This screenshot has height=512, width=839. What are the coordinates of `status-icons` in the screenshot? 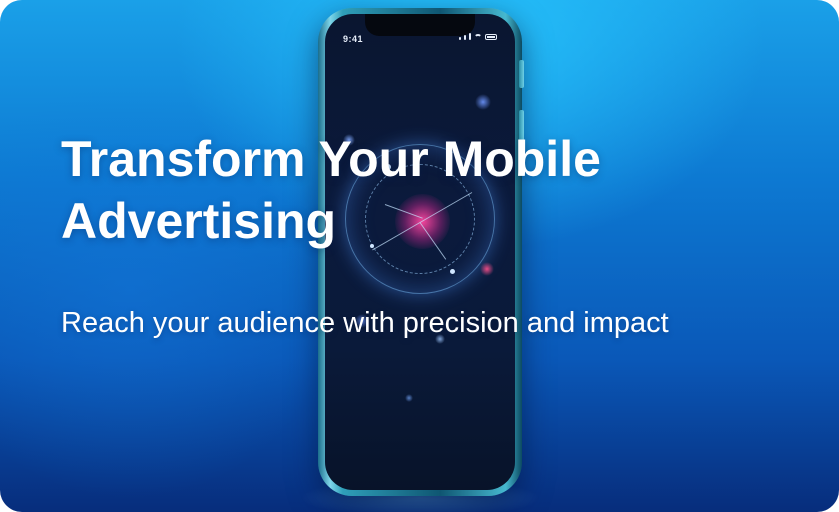 It's located at (478, 36).